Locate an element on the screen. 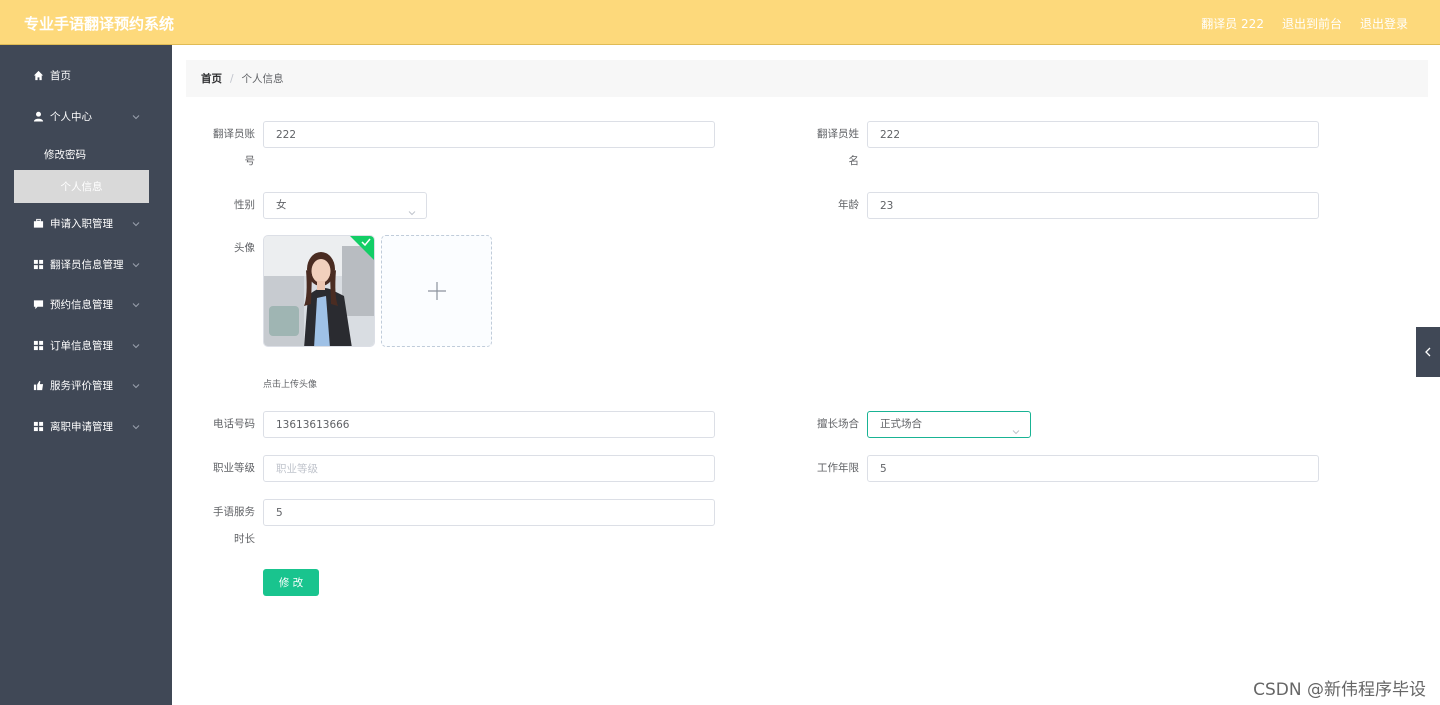 The height and width of the screenshot is (705, 1440). thumb-icon is located at coordinates (38, 385).